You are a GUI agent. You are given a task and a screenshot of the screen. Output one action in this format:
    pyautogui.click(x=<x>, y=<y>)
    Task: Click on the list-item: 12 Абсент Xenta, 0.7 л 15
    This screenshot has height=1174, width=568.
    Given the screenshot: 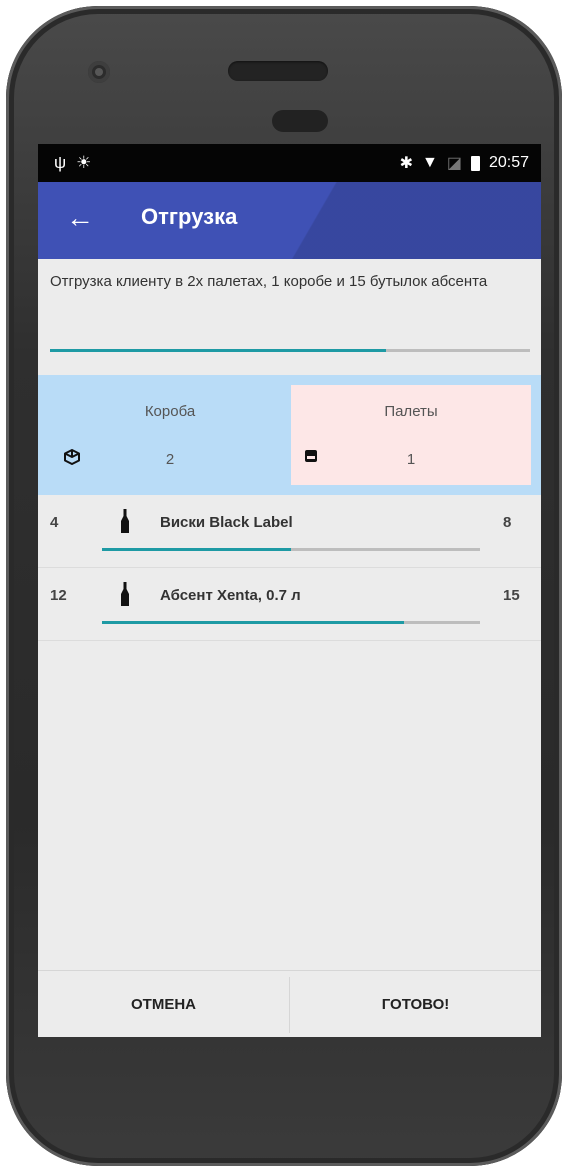 What is the action you would take?
    pyautogui.click(x=289, y=604)
    